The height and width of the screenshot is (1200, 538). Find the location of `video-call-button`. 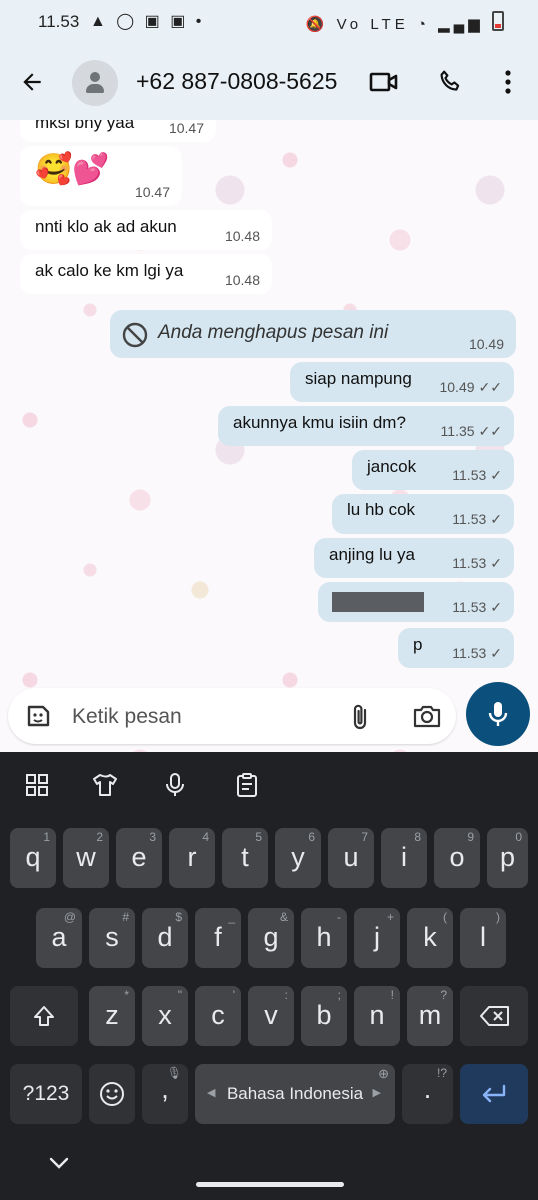

video-call-button is located at coordinates (384, 82).